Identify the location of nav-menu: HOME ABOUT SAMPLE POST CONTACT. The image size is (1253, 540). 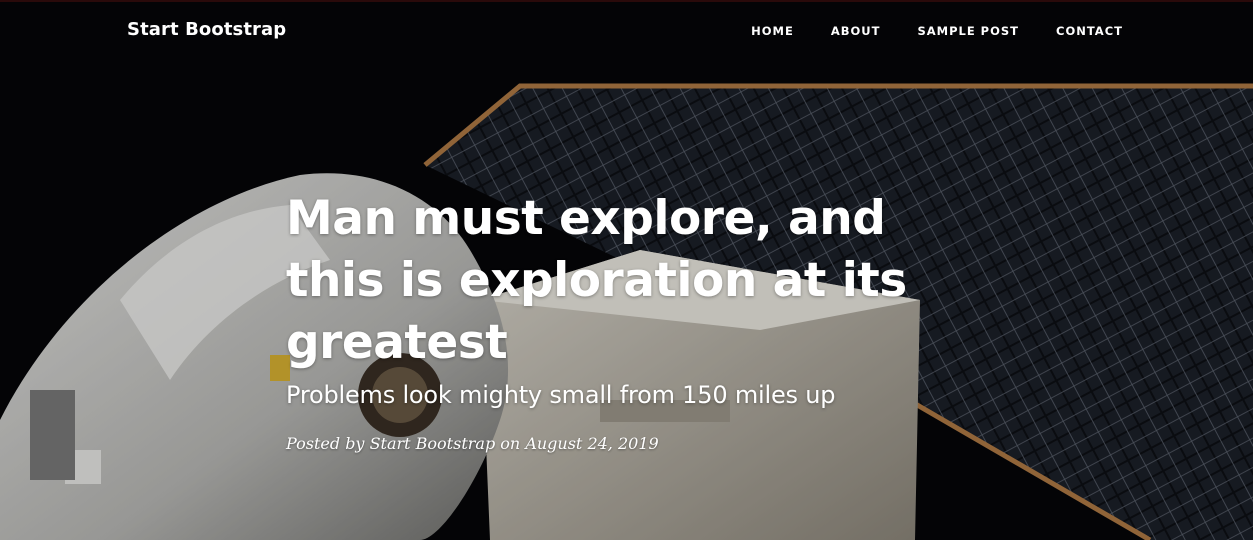
(937, 31).